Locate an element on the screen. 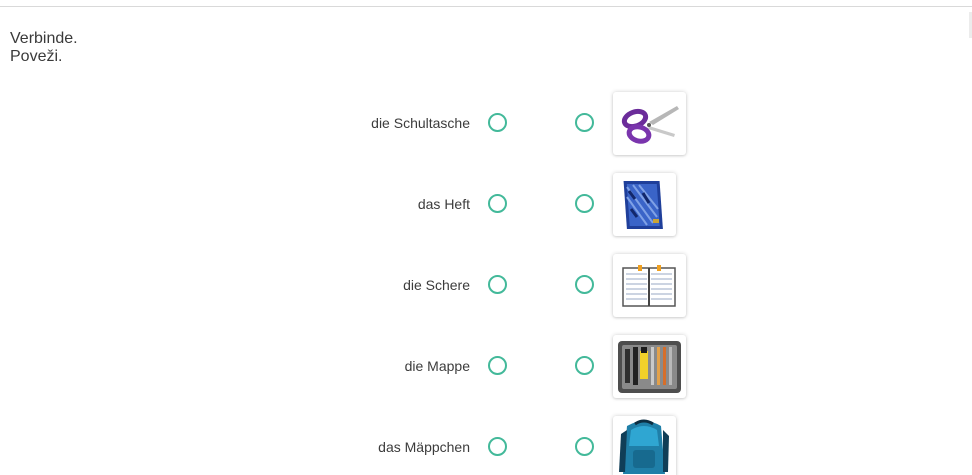 This screenshot has height=475, width=972. word-label: die Schere is located at coordinates (436, 285).